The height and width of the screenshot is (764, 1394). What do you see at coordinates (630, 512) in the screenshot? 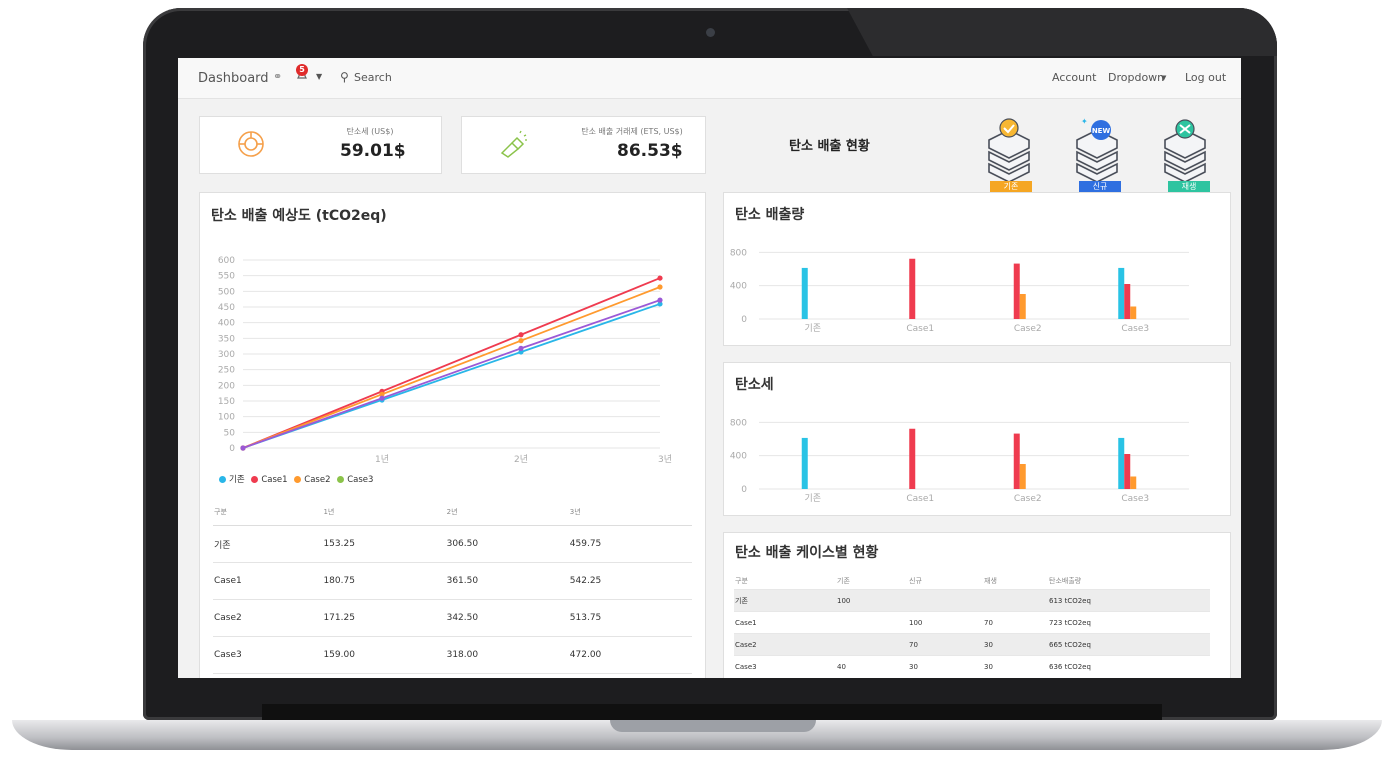
I see `table-header: 3년` at bounding box center [630, 512].